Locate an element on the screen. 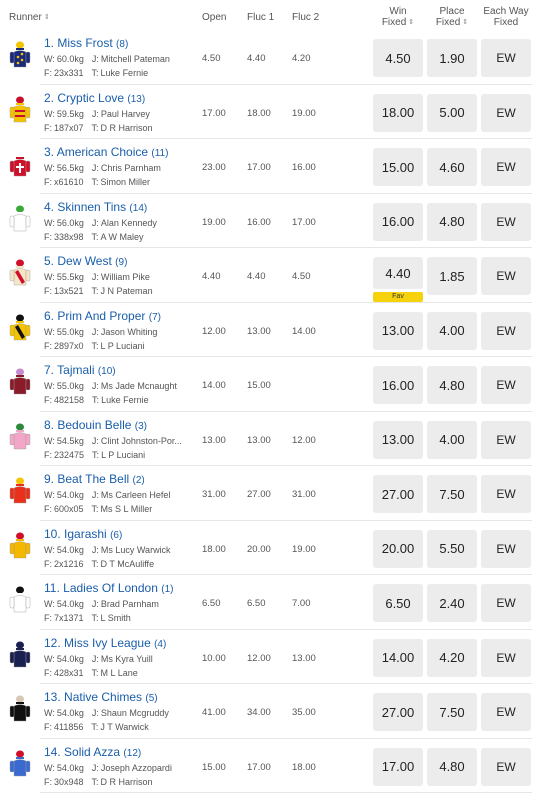  runner-name-link: 3. American Choice (11) is located at coordinates (106, 152).